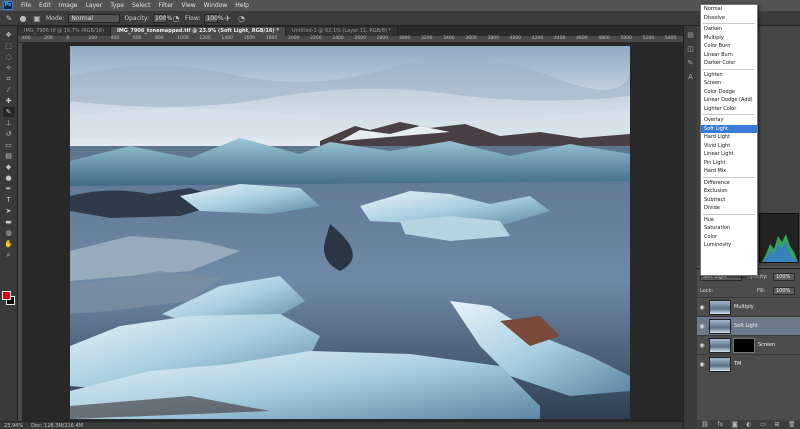 This screenshot has height=429, width=800. What do you see at coordinates (162, 18) in the screenshot?
I see `opacity-input: 100%` at bounding box center [162, 18].